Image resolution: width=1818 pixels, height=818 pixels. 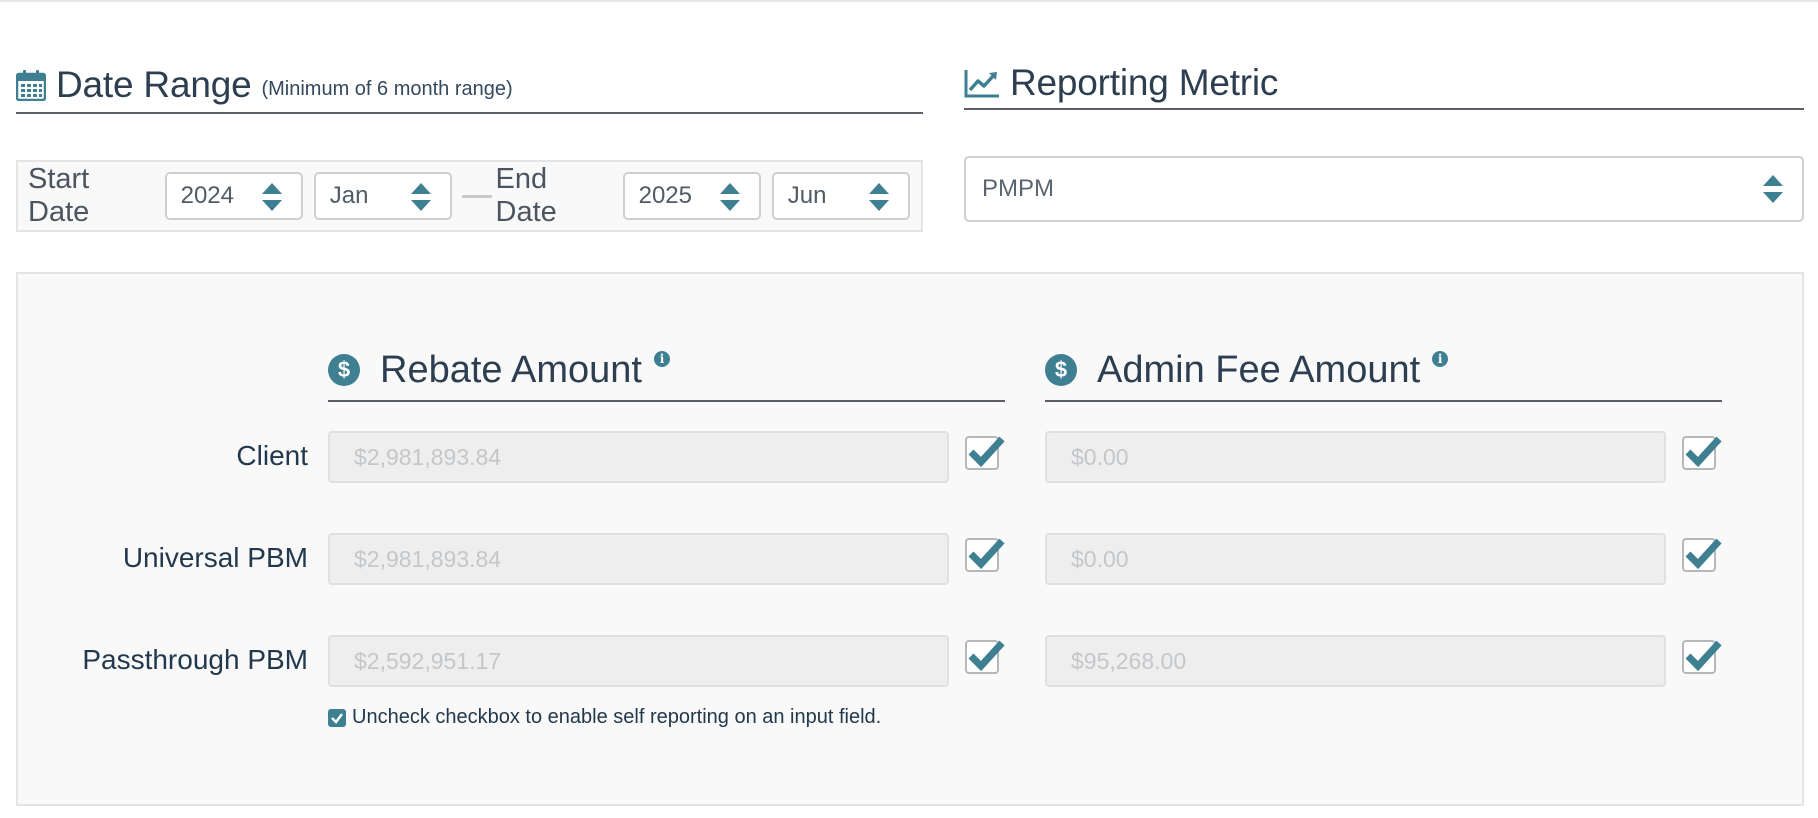 What do you see at coordinates (1018, 188) in the screenshot?
I see `reporting-metric-value: PMPM` at bounding box center [1018, 188].